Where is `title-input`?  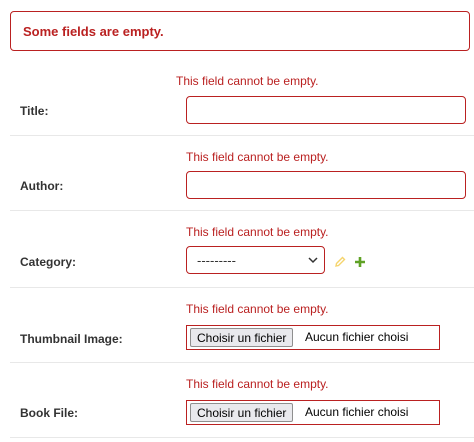 title-input is located at coordinates (326, 110).